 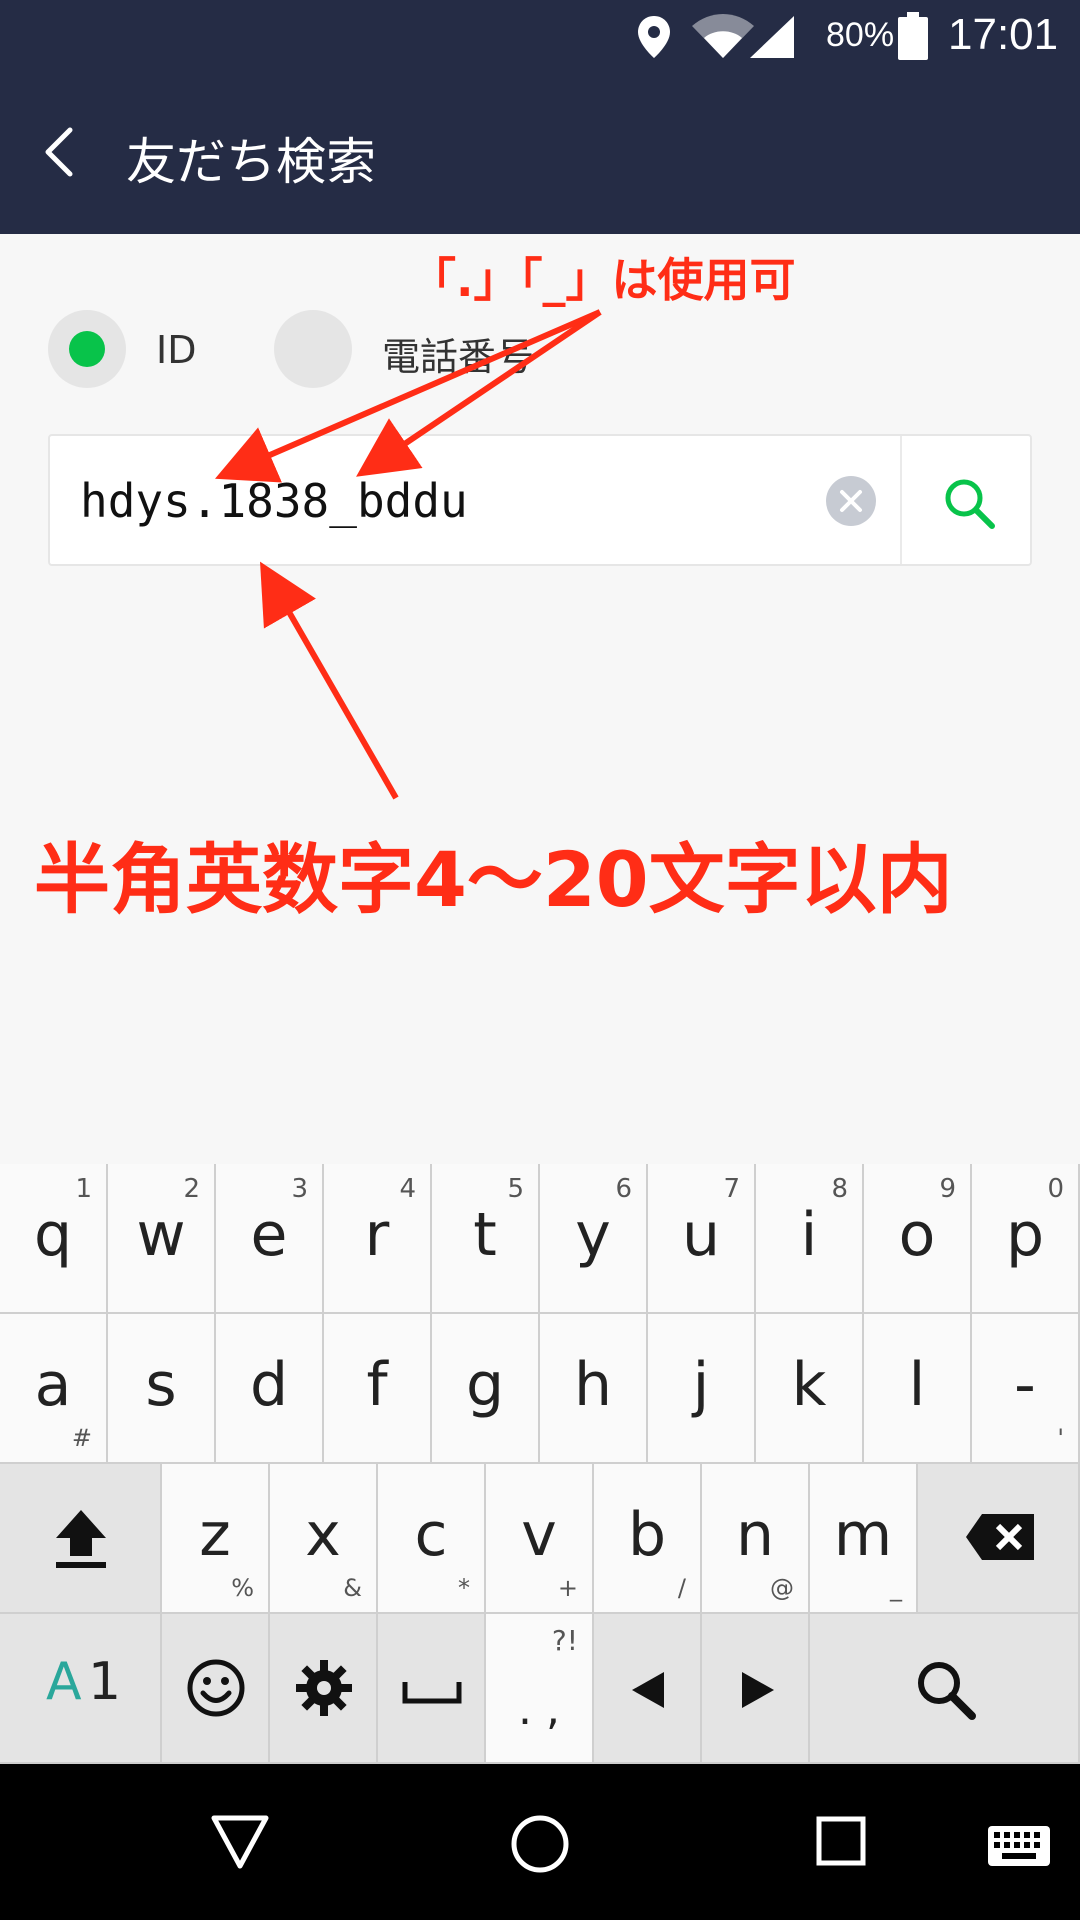 I want to click on backspace-icon, so click(x=1000, y=1537).